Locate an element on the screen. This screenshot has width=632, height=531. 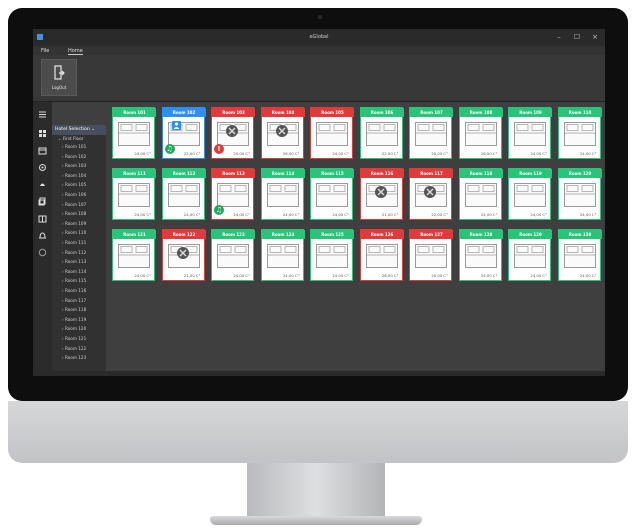
room-card: Room 108 26,00 C° is located at coordinates (480, 133).